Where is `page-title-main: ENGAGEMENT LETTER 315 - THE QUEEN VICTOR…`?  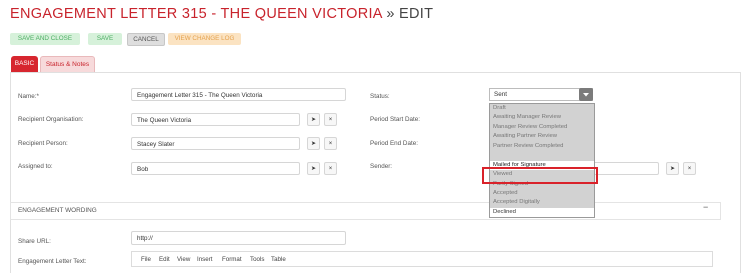
page-title-main: ENGAGEMENT LETTER 315 - THE QUEEN VICTOR… is located at coordinates (196, 14).